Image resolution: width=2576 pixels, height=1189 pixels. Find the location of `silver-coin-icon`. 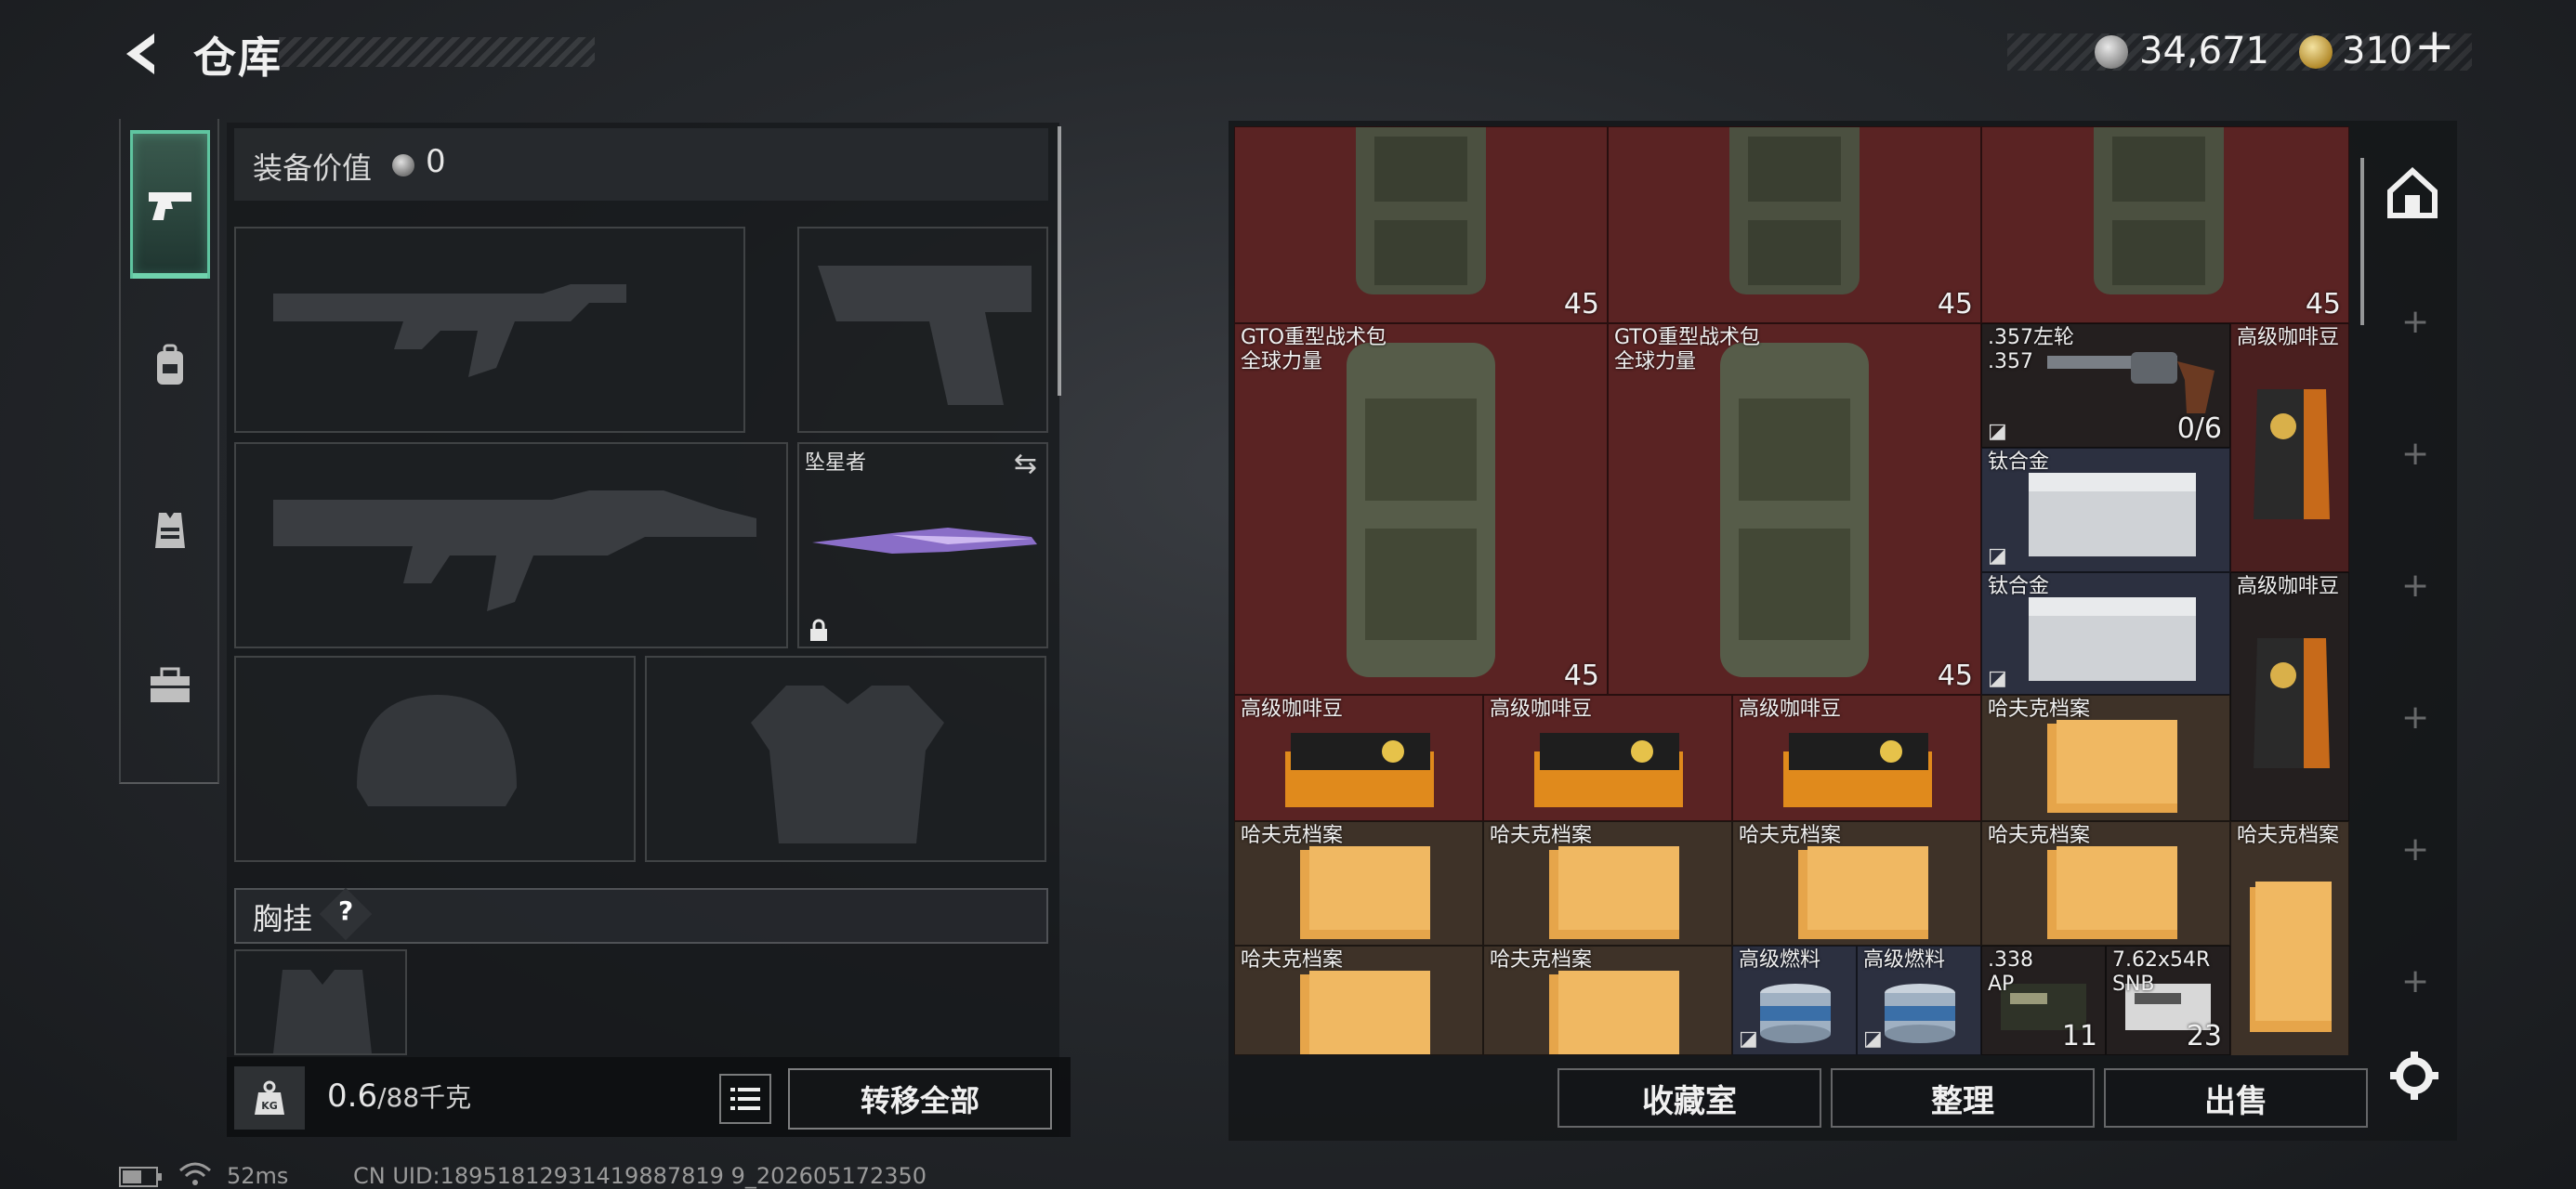

silver-coin-icon is located at coordinates (2111, 52).